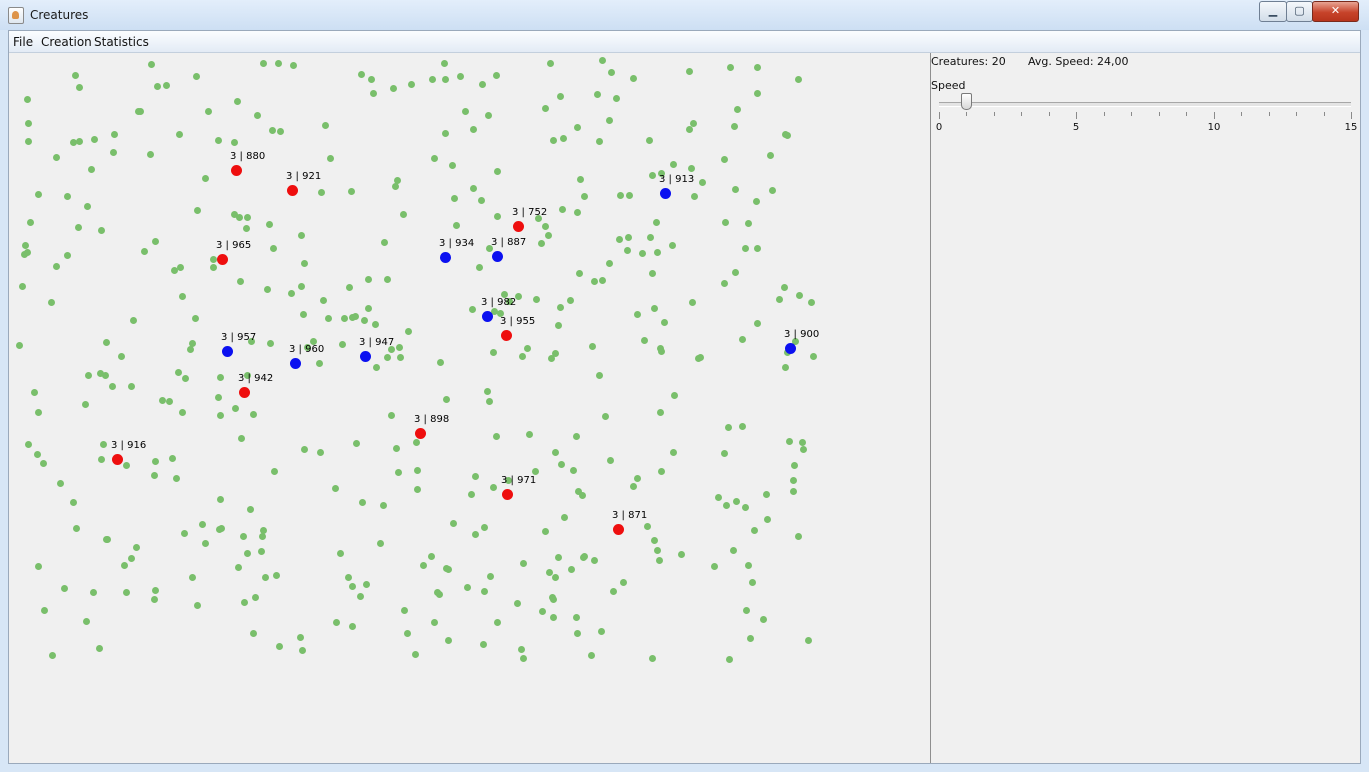 This screenshot has height=772, width=1369. I want to click on speed-slider-thumb, so click(967, 101).